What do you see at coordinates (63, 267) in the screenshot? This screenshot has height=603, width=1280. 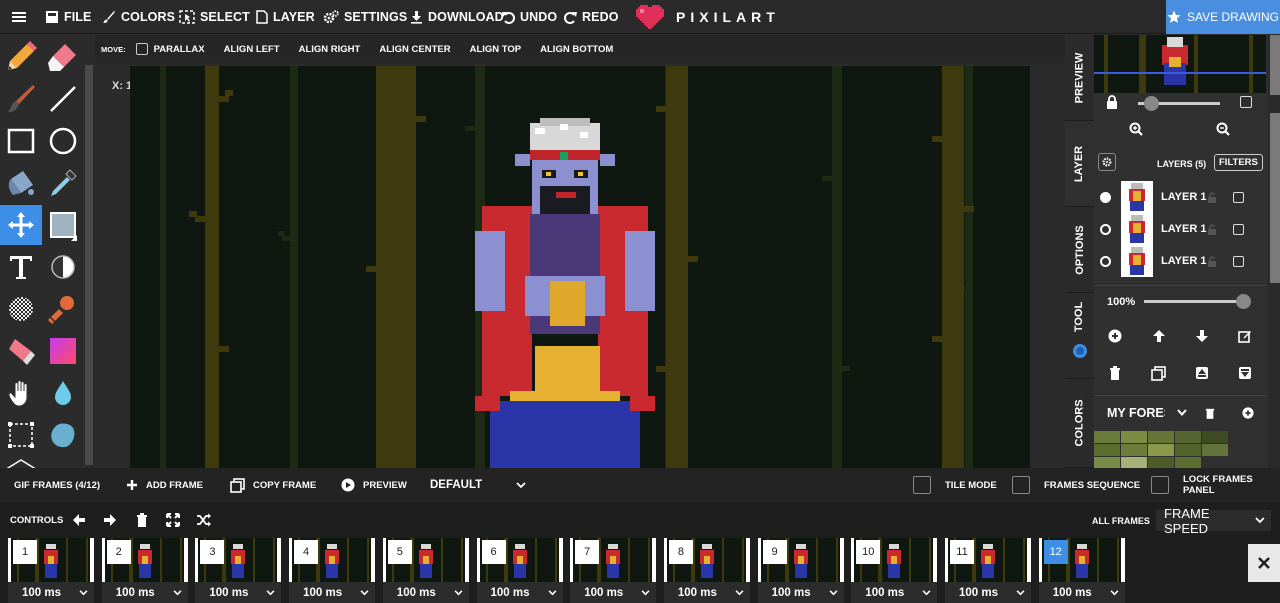 I see `lighten-tool` at bounding box center [63, 267].